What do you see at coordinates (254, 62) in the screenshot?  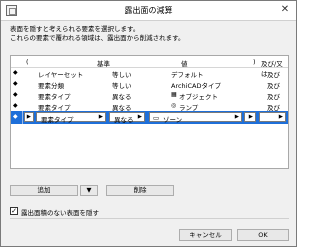 I see `header-close-paren: )` at bounding box center [254, 62].